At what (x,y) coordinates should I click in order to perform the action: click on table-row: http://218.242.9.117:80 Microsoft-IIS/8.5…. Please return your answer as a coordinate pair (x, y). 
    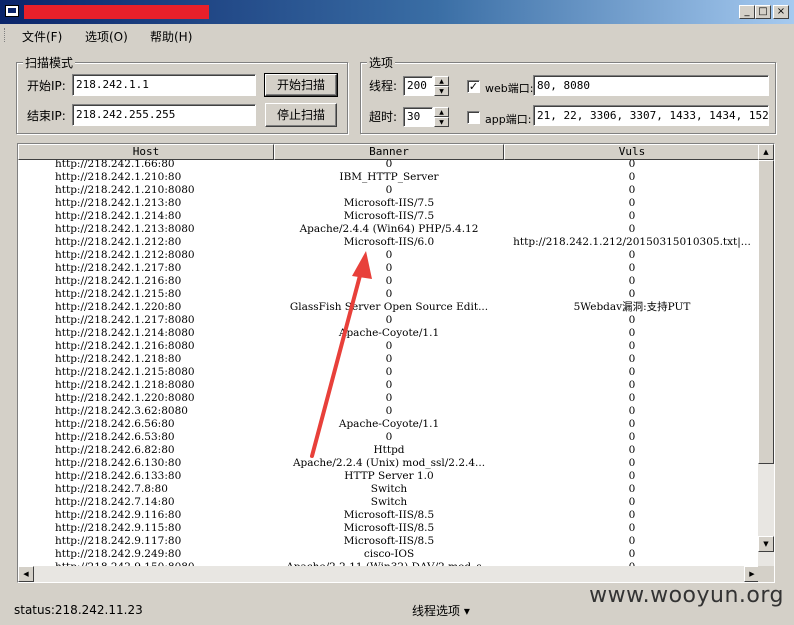
    Looking at the image, I should click on (389, 541).